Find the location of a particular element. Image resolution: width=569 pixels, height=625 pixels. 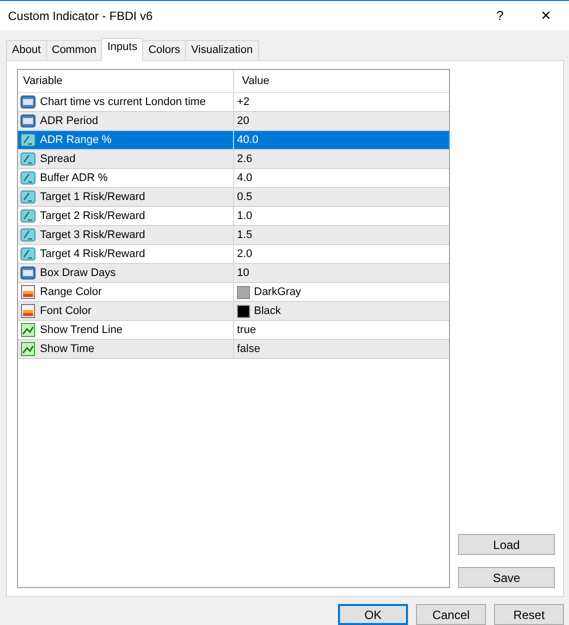

variable-name: Show Trend Line is located at coordinates (81, 330).